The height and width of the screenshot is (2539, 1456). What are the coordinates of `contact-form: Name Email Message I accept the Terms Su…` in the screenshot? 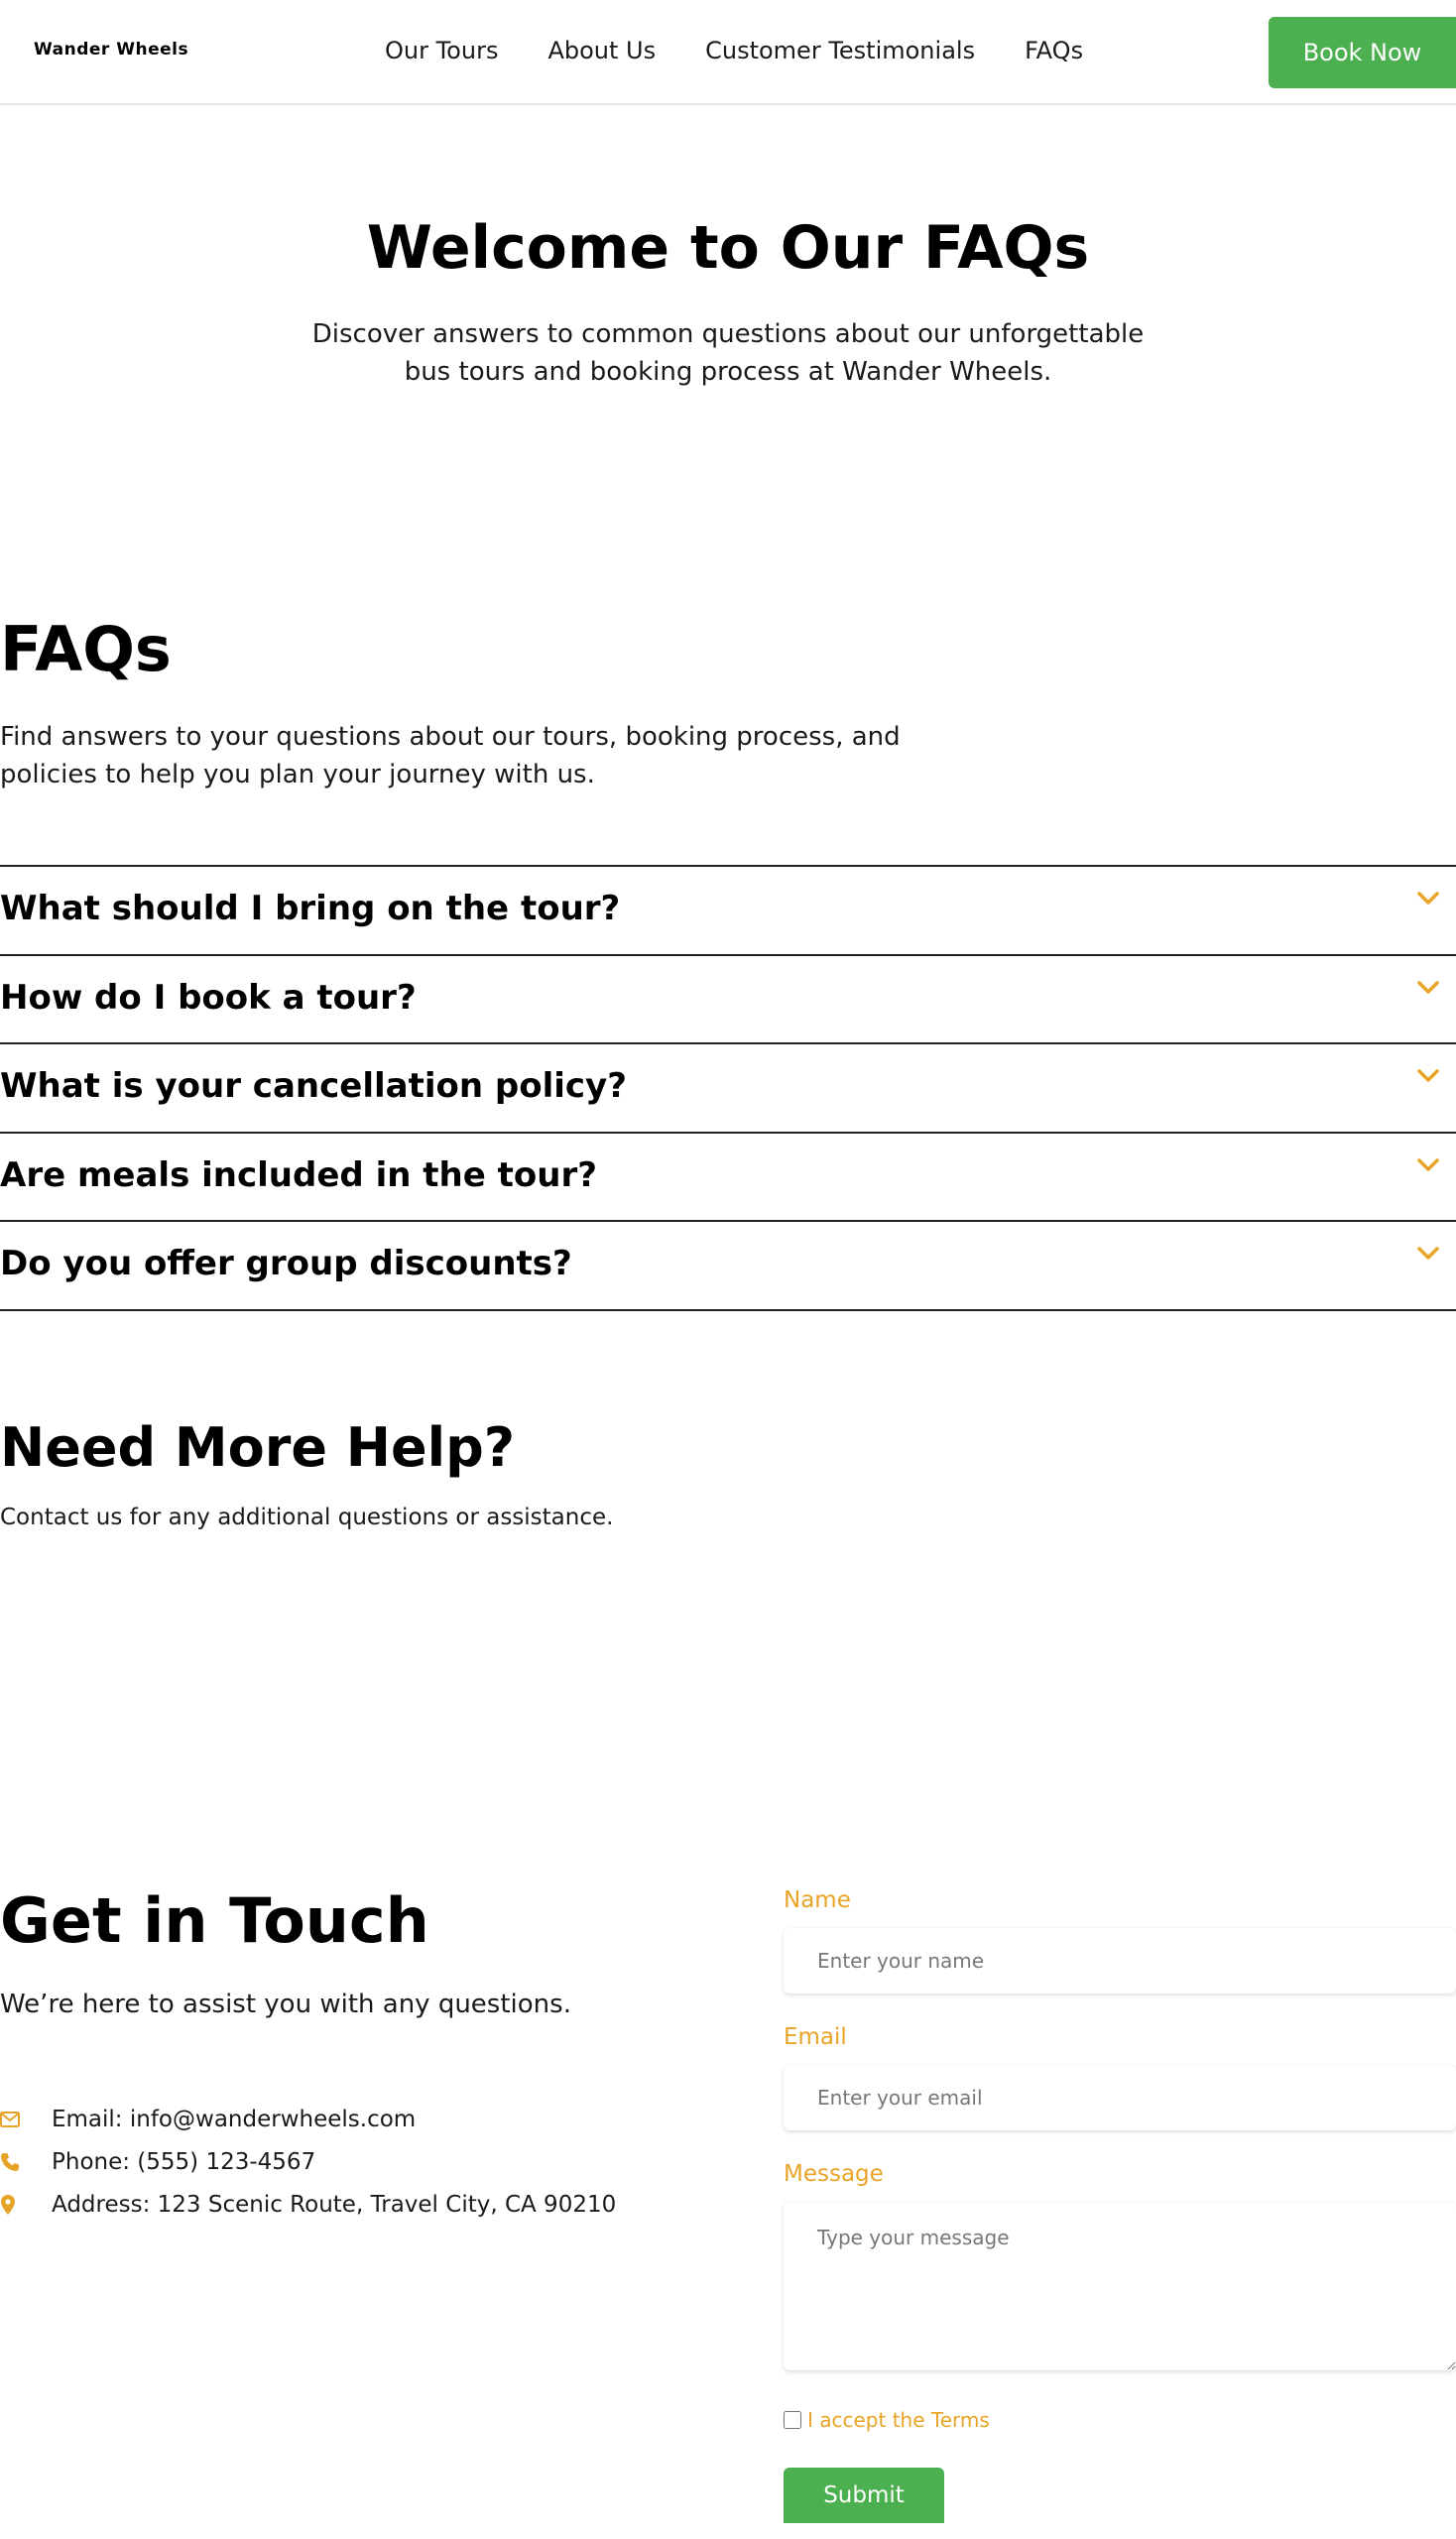 It's located at (1120, 2203).